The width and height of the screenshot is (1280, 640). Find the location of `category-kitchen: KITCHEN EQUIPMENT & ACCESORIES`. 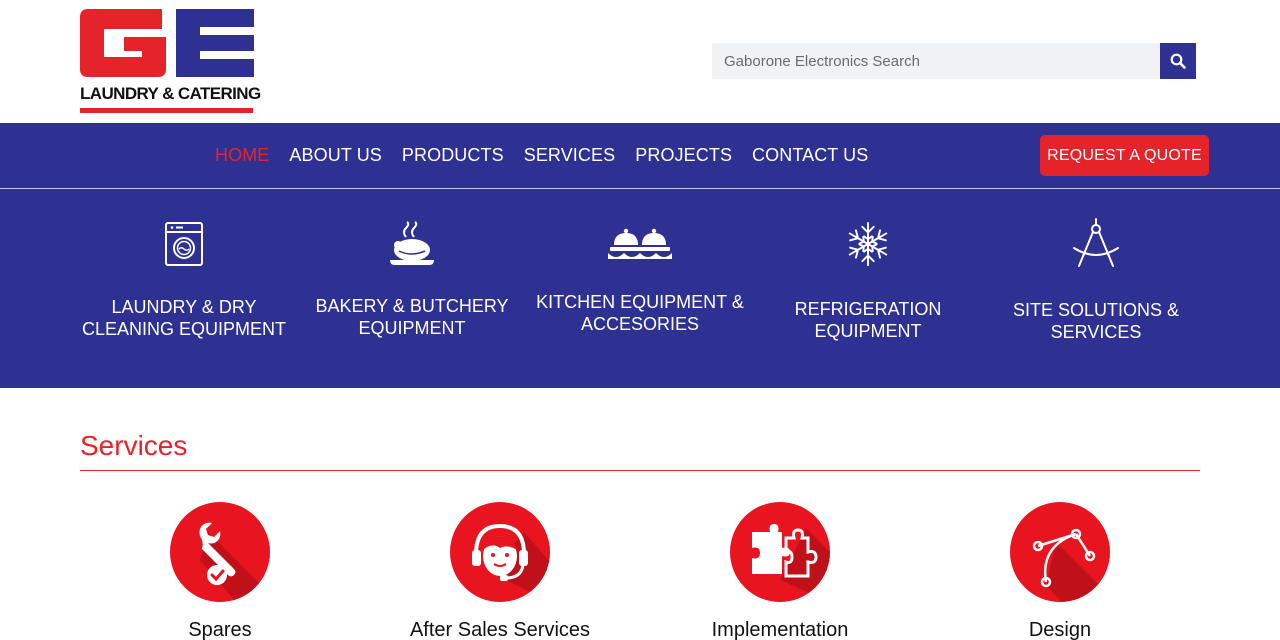

category-kitchen: KITCHEN EQUIPMENT & ACCESORIES is located at coordinates (640, 288).